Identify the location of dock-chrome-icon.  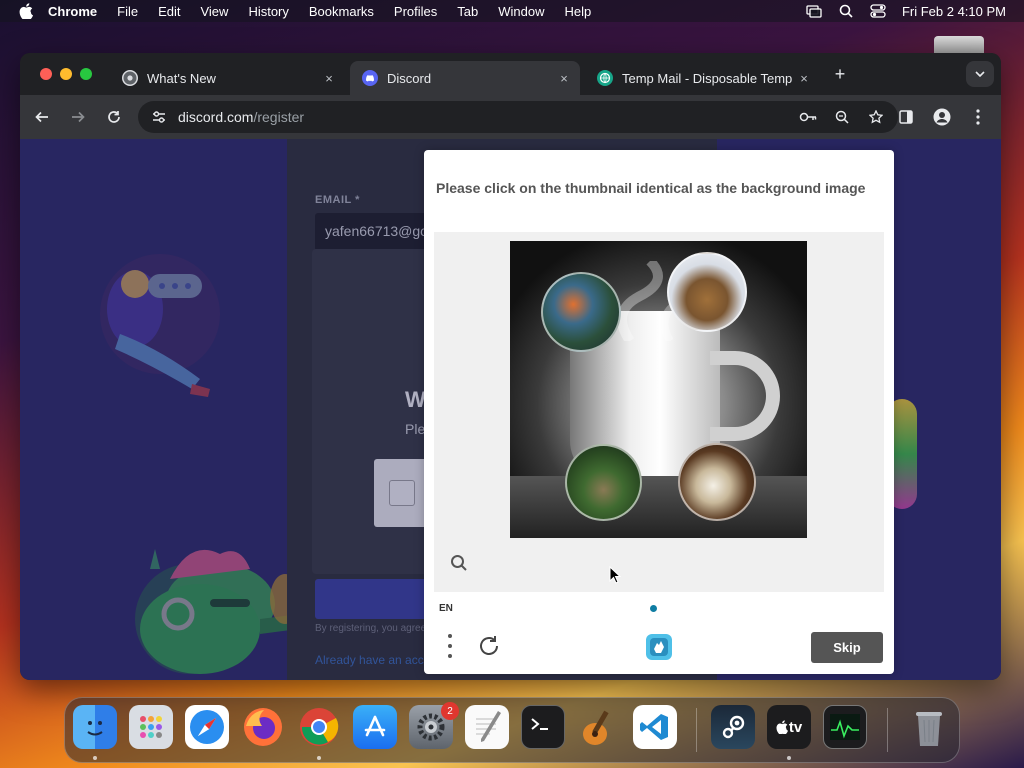
(319, 727).